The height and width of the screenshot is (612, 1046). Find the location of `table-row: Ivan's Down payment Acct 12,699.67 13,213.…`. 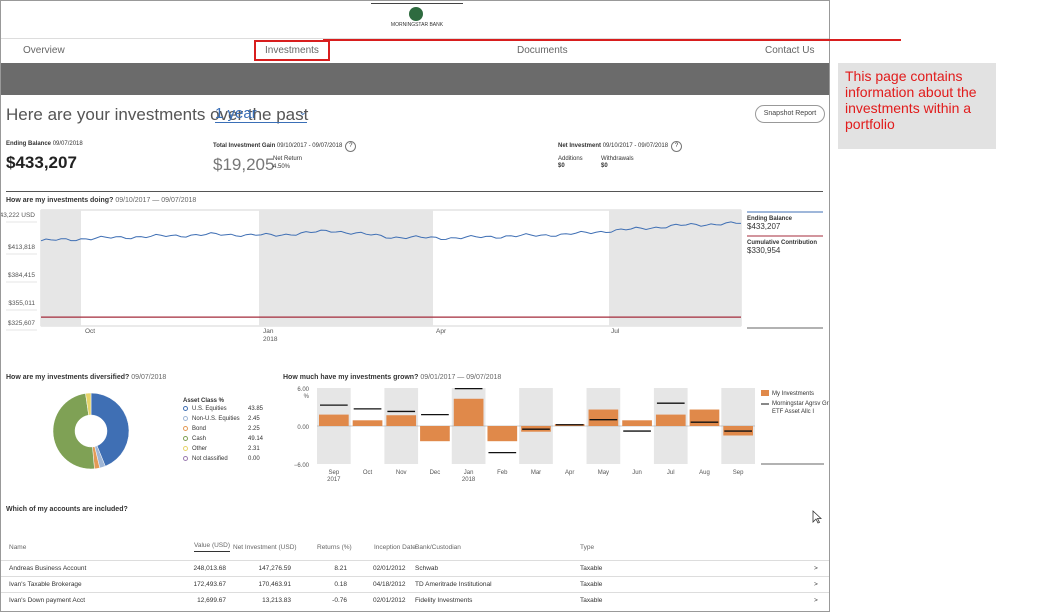

table-row: Ivan's Down payment Acct 12,699.67 13,213.… is located at coordinates (415, 599).